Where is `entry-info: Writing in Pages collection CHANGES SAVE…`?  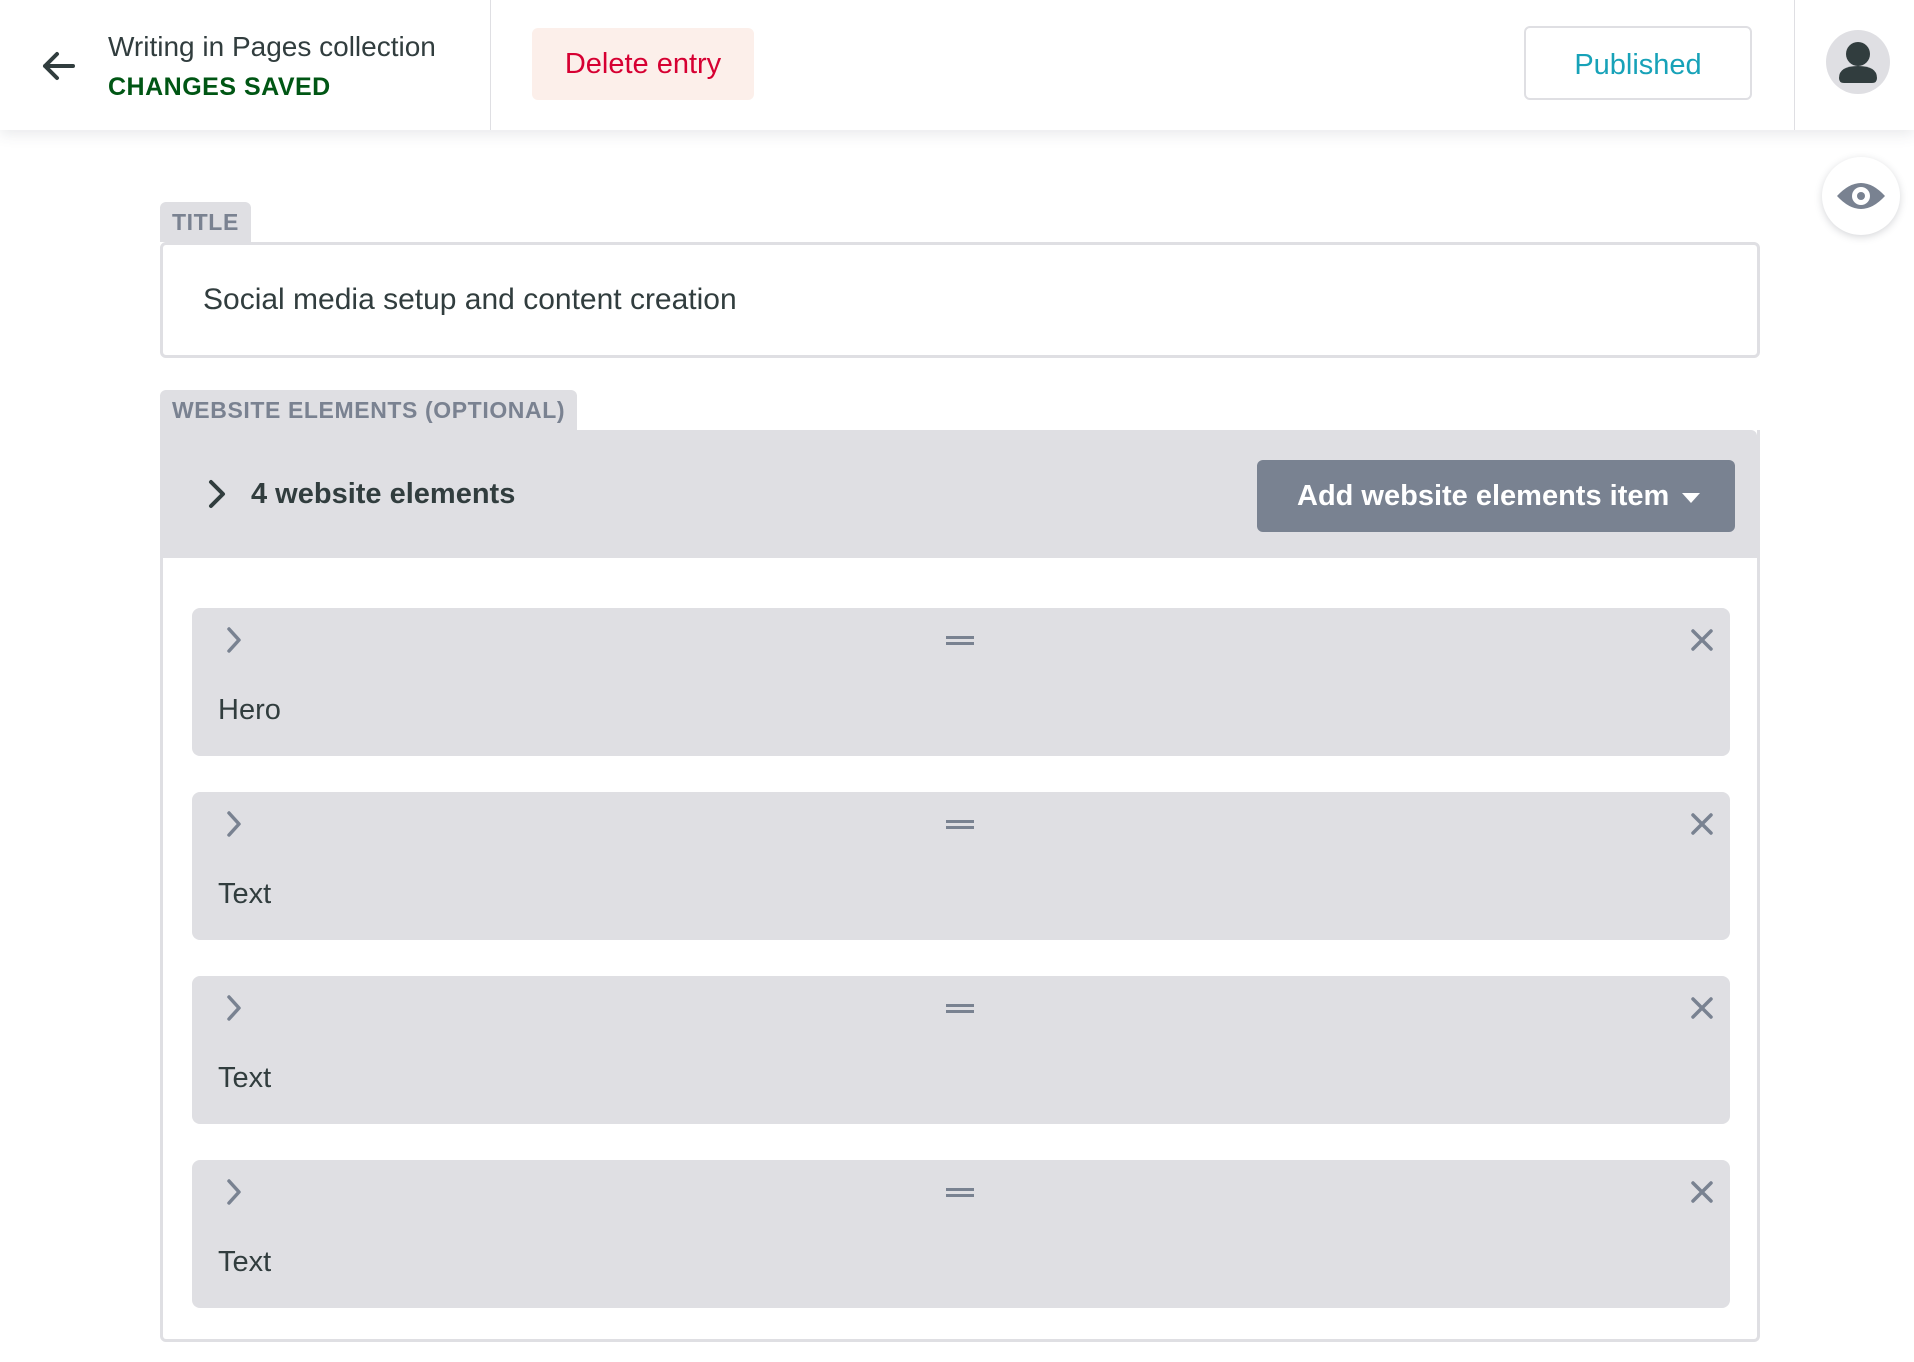
entry-info: Writing in Pages collection CHANGES SAVE… is located at coordinates (272, 67).